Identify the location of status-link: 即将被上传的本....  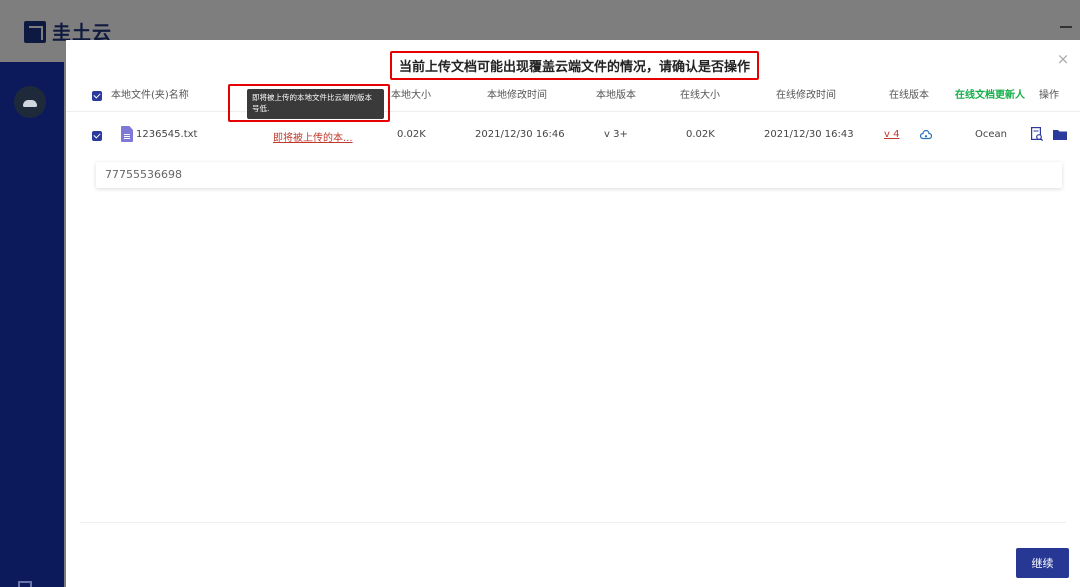
(313, 136).